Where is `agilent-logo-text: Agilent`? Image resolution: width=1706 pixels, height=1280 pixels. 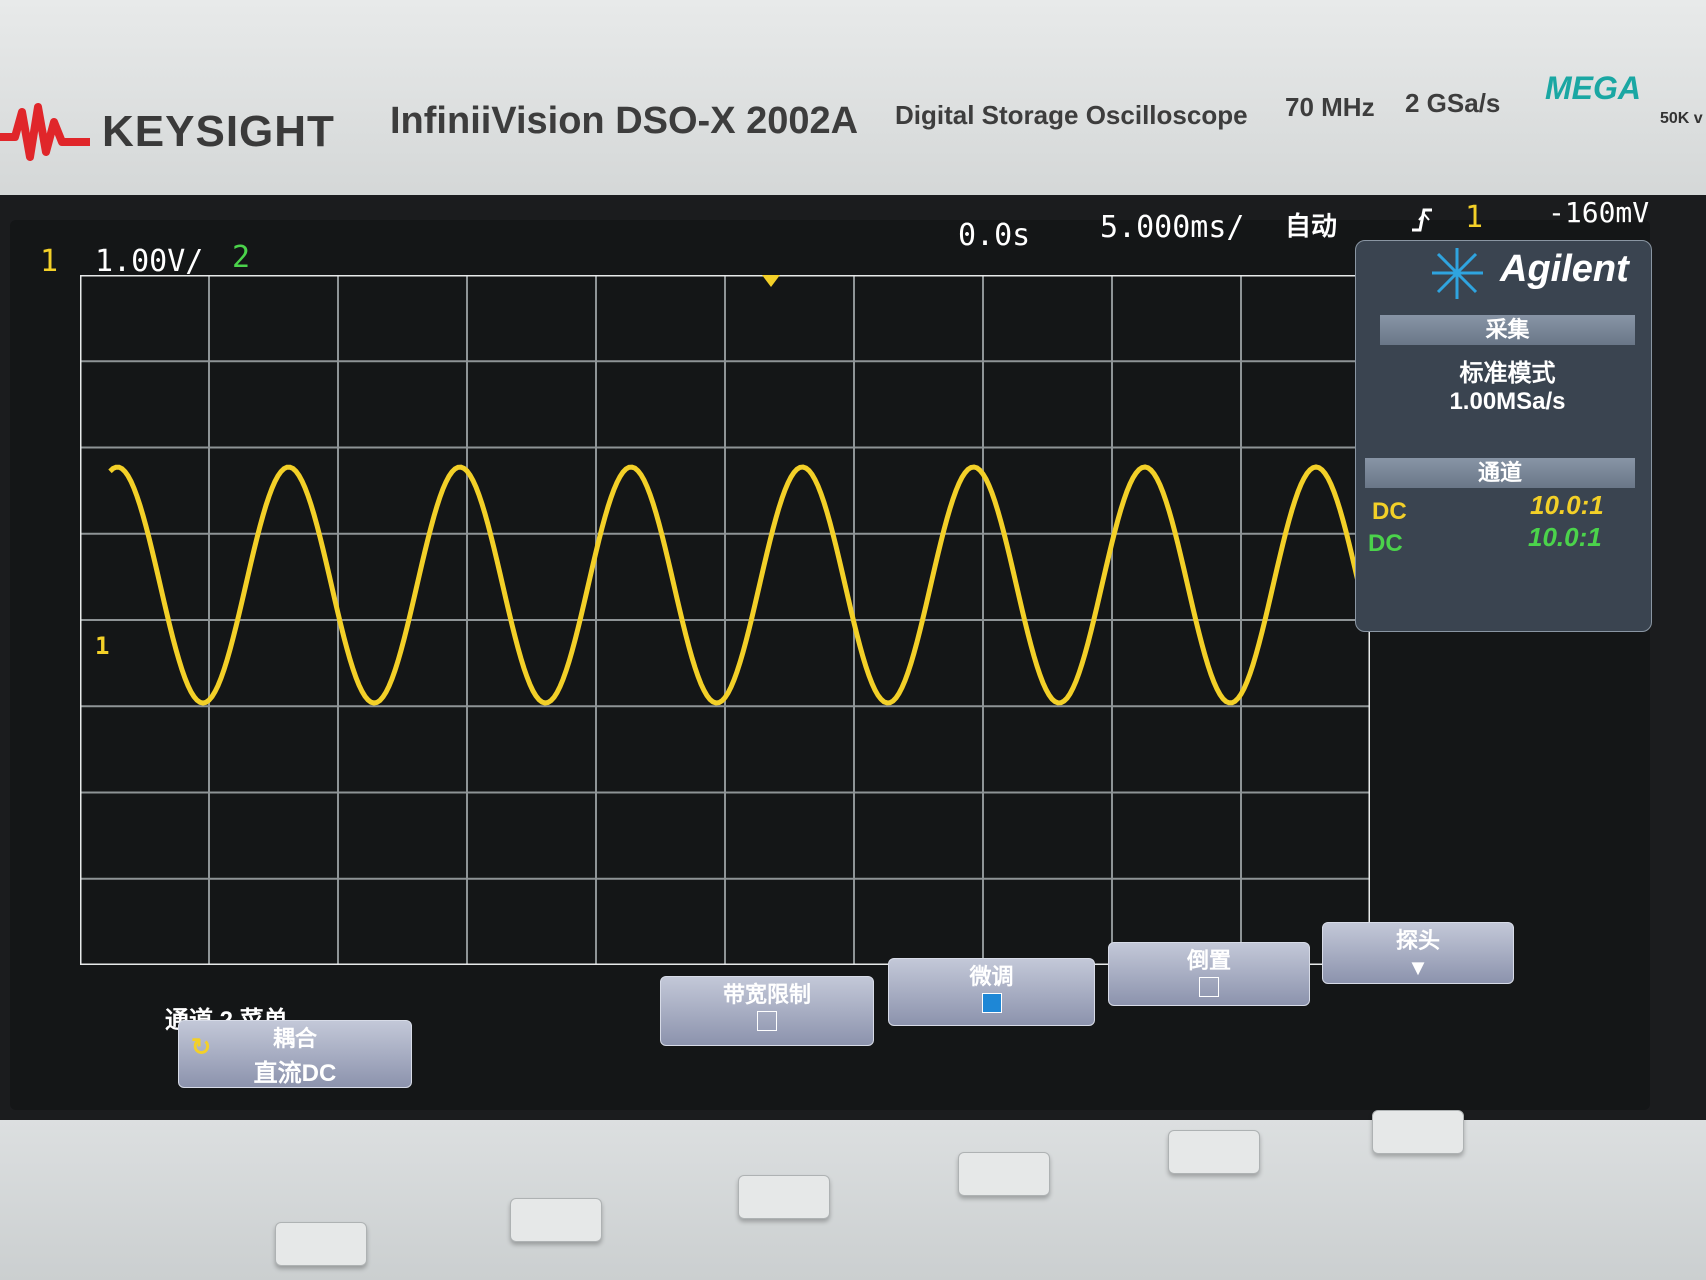
agilent-logo-text: Agilent is located at coordinates (1564, 269).